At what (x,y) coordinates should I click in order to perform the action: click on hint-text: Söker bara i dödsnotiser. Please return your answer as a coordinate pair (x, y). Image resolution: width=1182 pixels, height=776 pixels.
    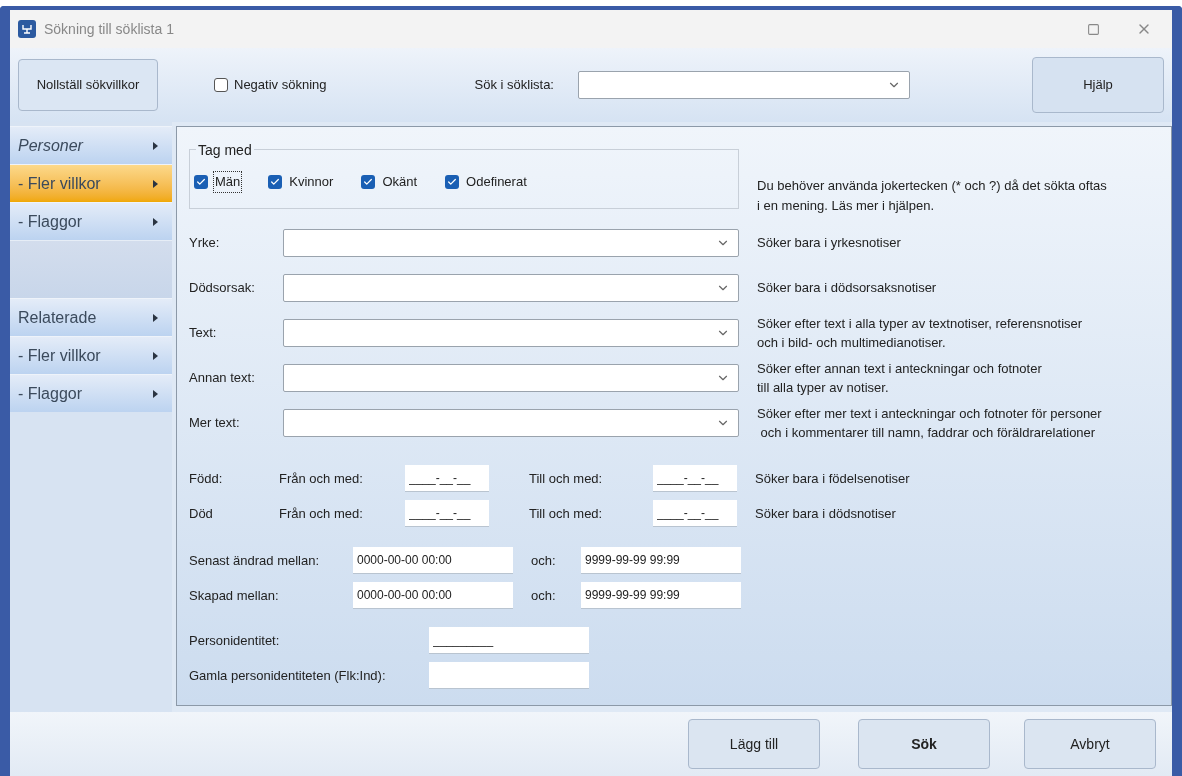
    Looking at the image, I should click on (825, 513).